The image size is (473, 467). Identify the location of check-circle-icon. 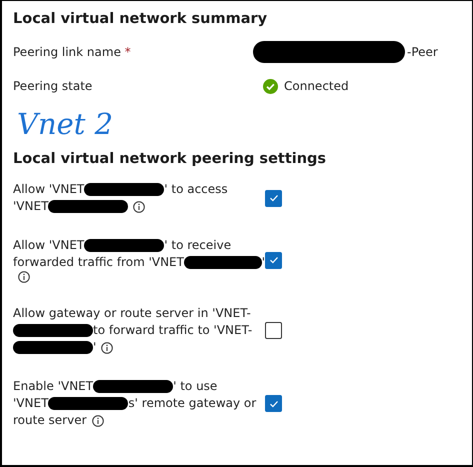
(270, 86).